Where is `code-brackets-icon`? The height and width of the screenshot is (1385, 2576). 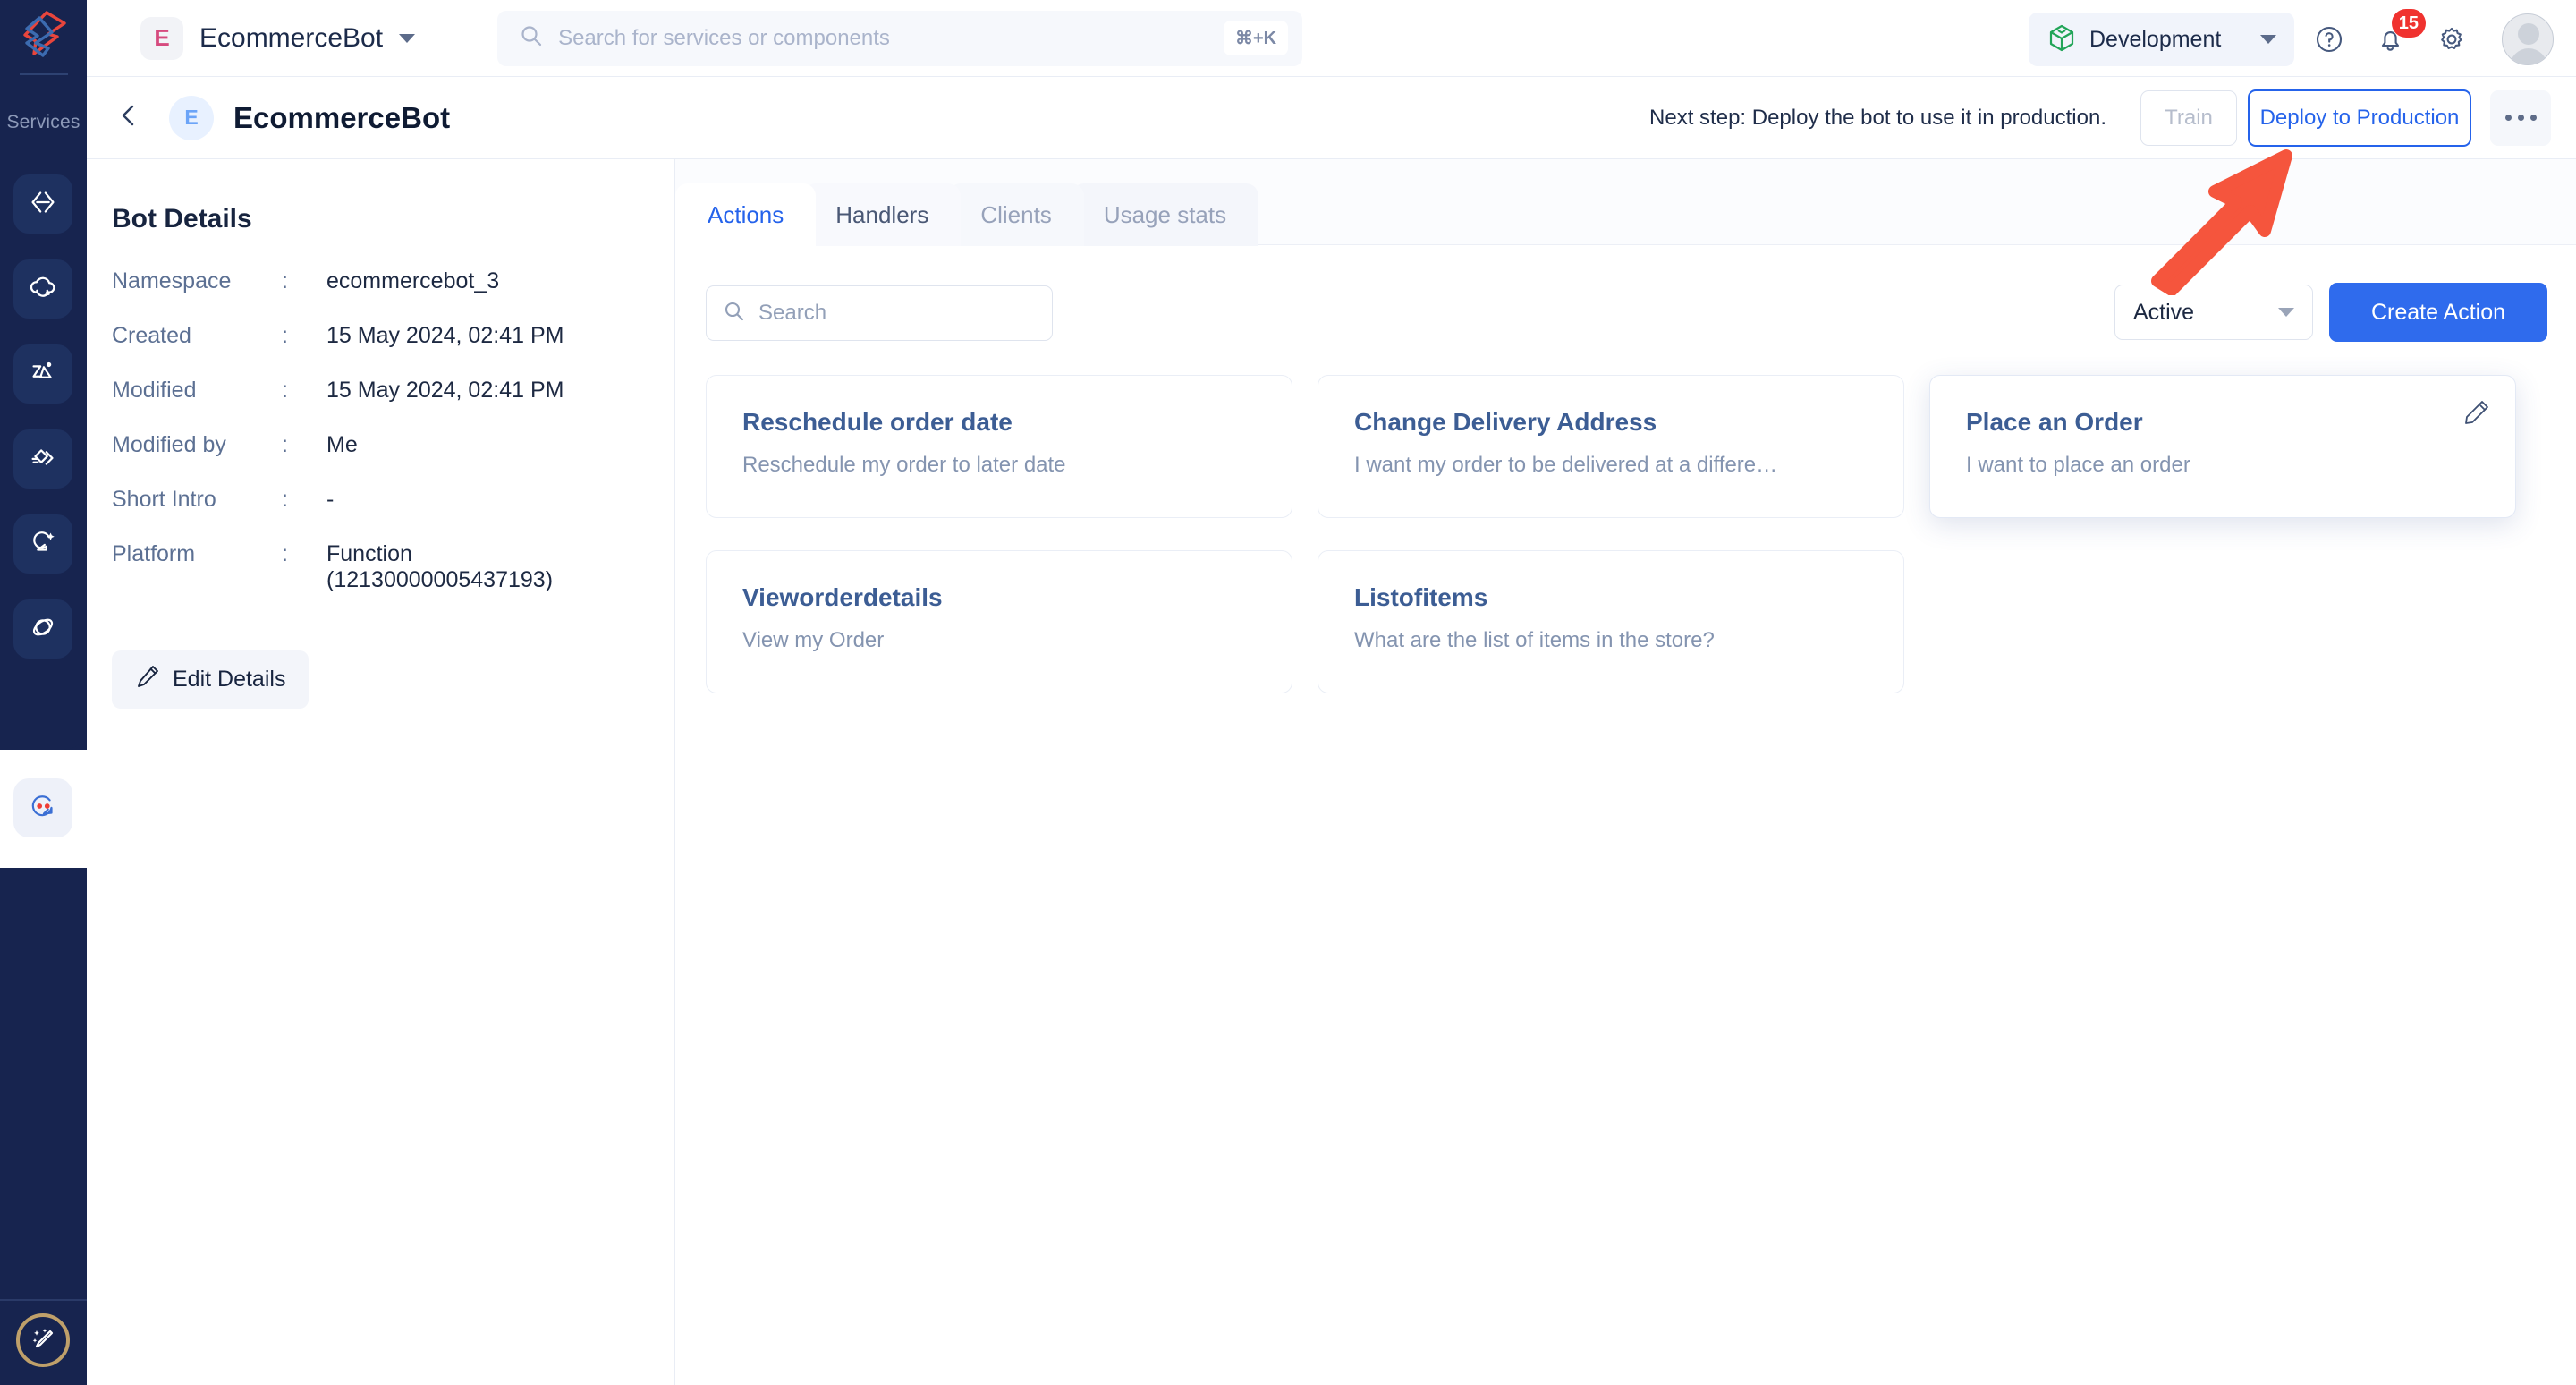 code-brackets-icon is located at coordinates (43, 204).